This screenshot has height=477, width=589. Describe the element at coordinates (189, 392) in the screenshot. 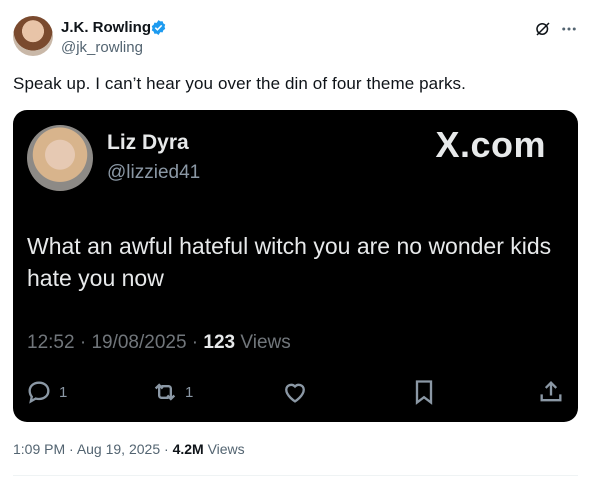

I see `embedded-repost-count: 1` at that location.